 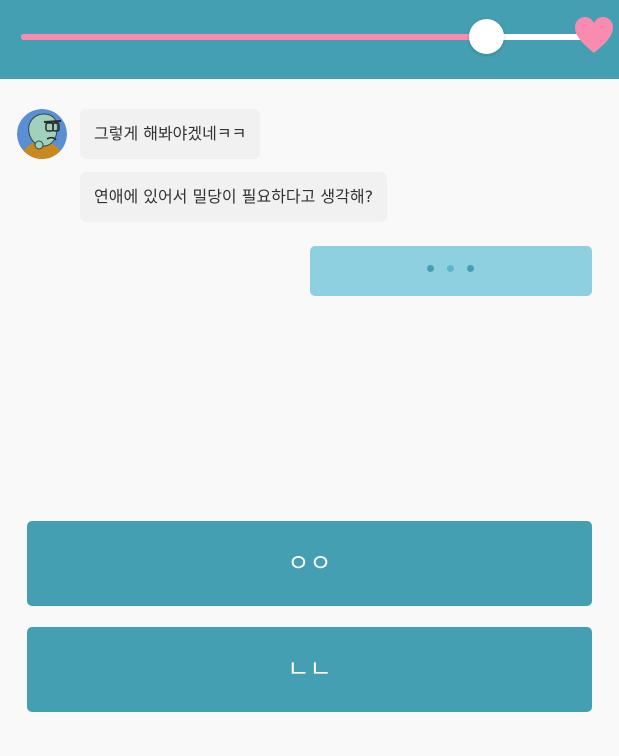 I want to click on answer-no-button: ㄴㄴ, so click(x=309, y=669).